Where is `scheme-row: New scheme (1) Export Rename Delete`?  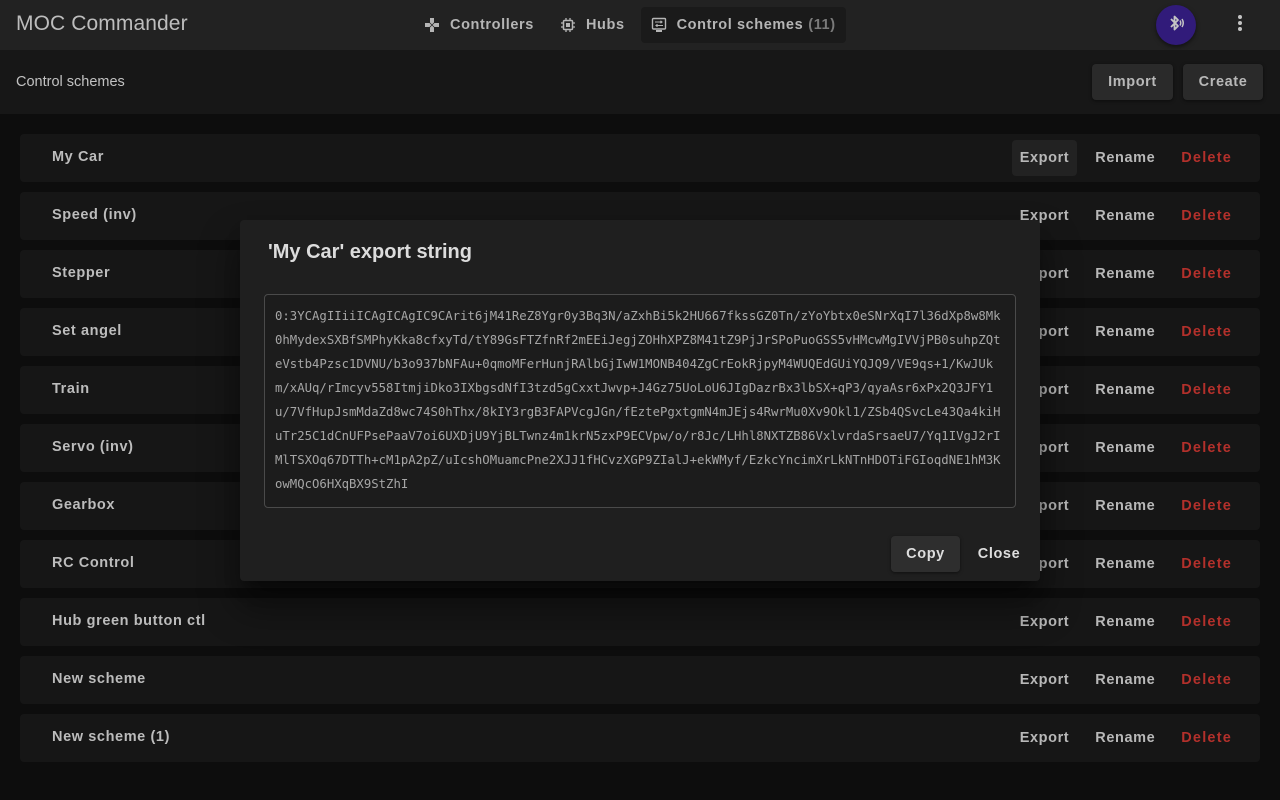 scheme-row: New scheme (1) Export Rename Delete is located at coordinates (640, 738).